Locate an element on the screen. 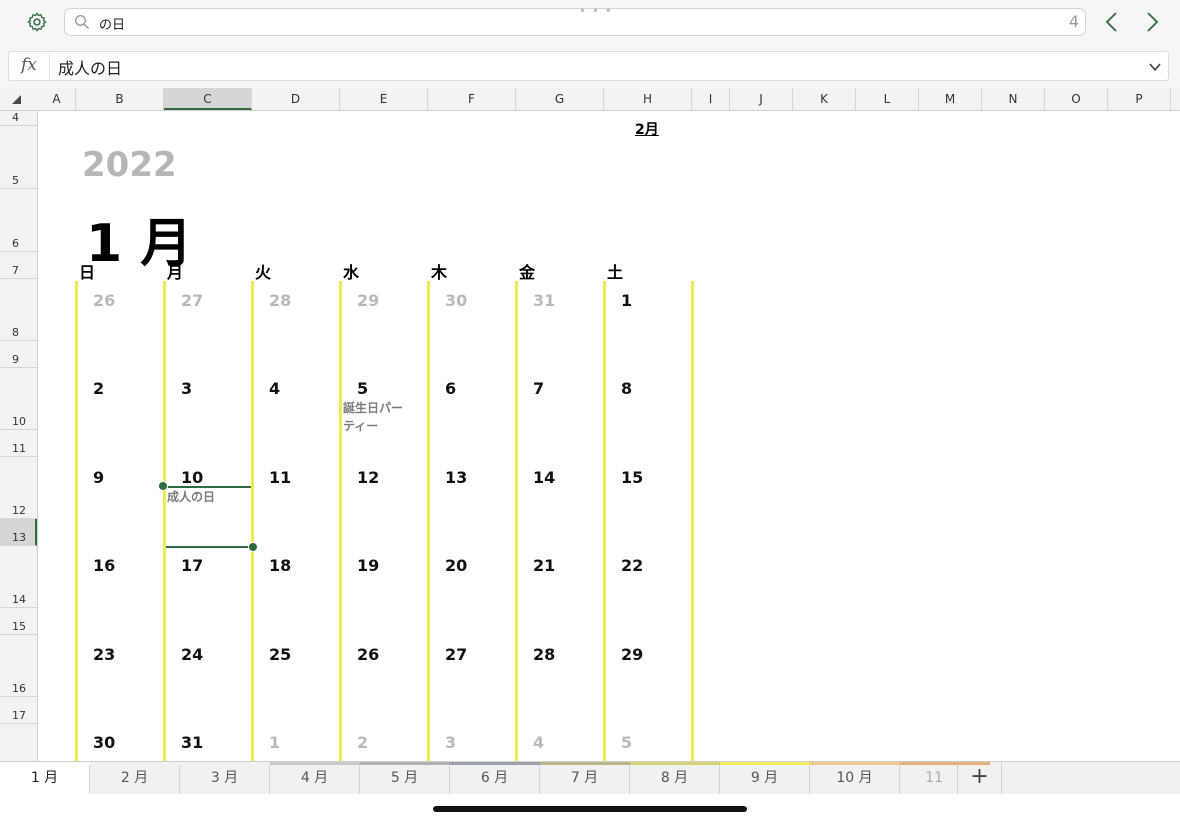 The width and height of the screenshot is (1180, 820). row-header-10: 10 is located at coordinates (18, 399).